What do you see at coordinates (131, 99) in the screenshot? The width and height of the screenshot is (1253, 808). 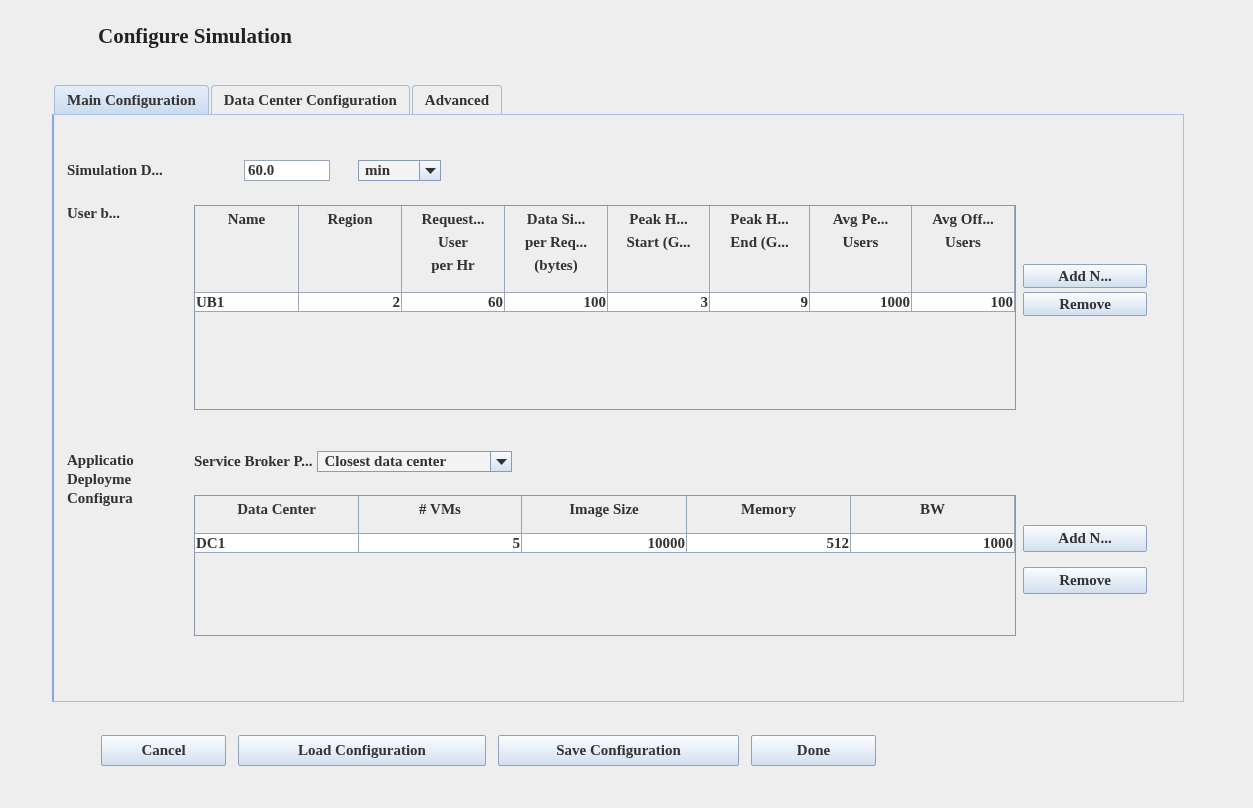 I see `tab: Main Configuration` at bounding box center [131, 99].